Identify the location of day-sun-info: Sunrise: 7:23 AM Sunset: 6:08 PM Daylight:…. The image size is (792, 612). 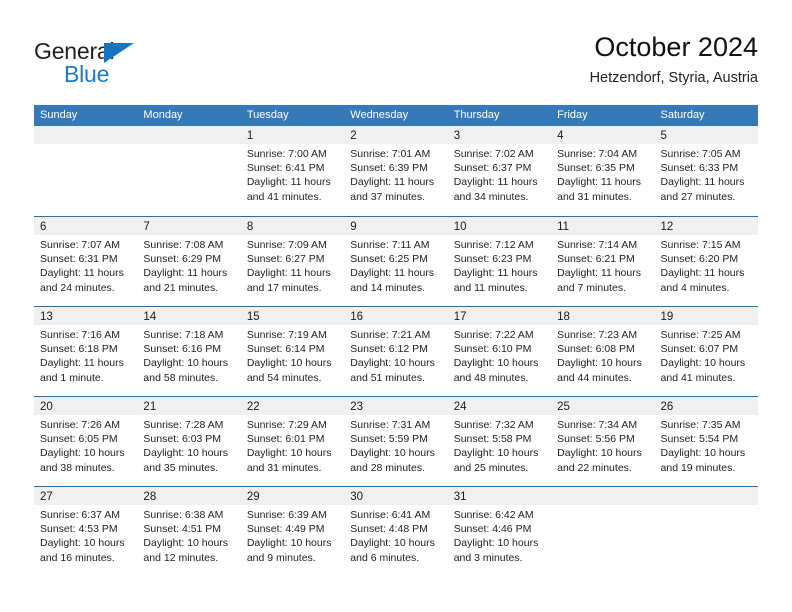
(602, 355).